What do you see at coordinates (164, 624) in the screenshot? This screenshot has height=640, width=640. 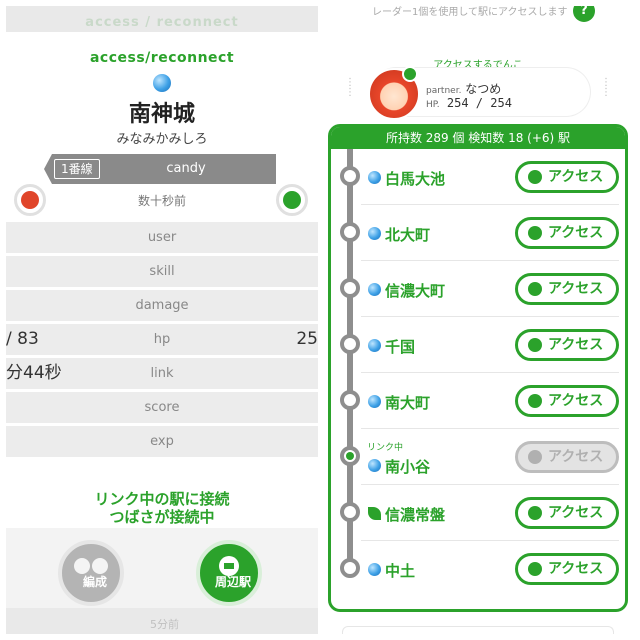 I see `background-footer-text: 5分前` at bounding box center [164, 624].